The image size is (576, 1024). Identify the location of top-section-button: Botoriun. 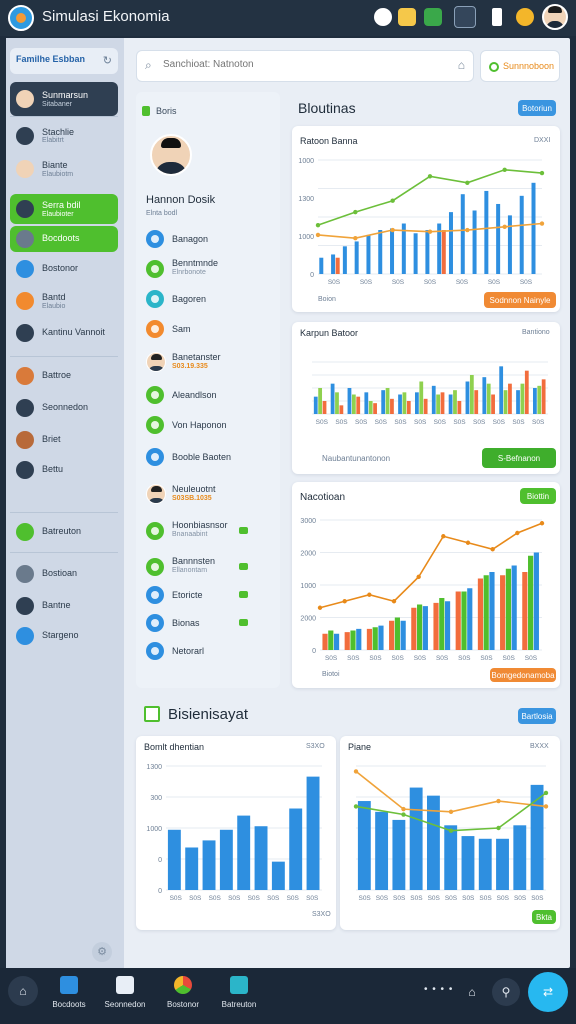
(537, 108).